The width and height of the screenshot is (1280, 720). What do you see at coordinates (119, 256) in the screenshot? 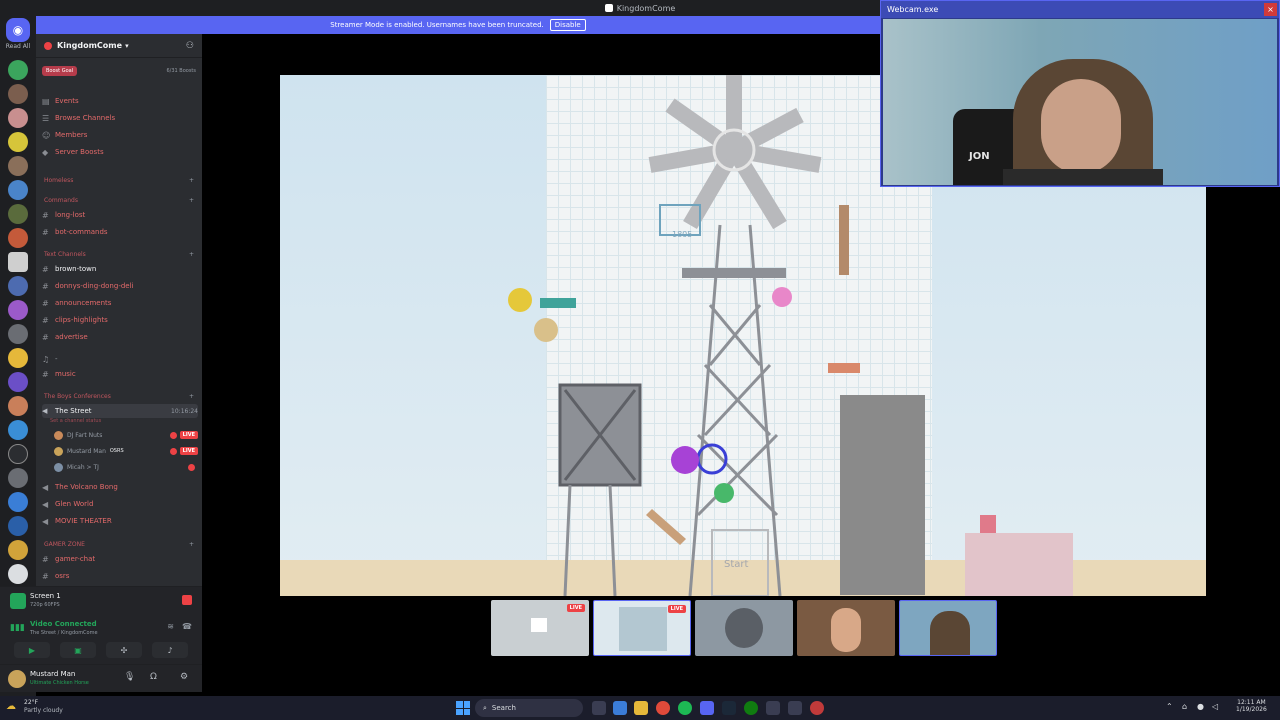
I see `category-text-channels: Text Channels +` at bounding box center [119, 256].